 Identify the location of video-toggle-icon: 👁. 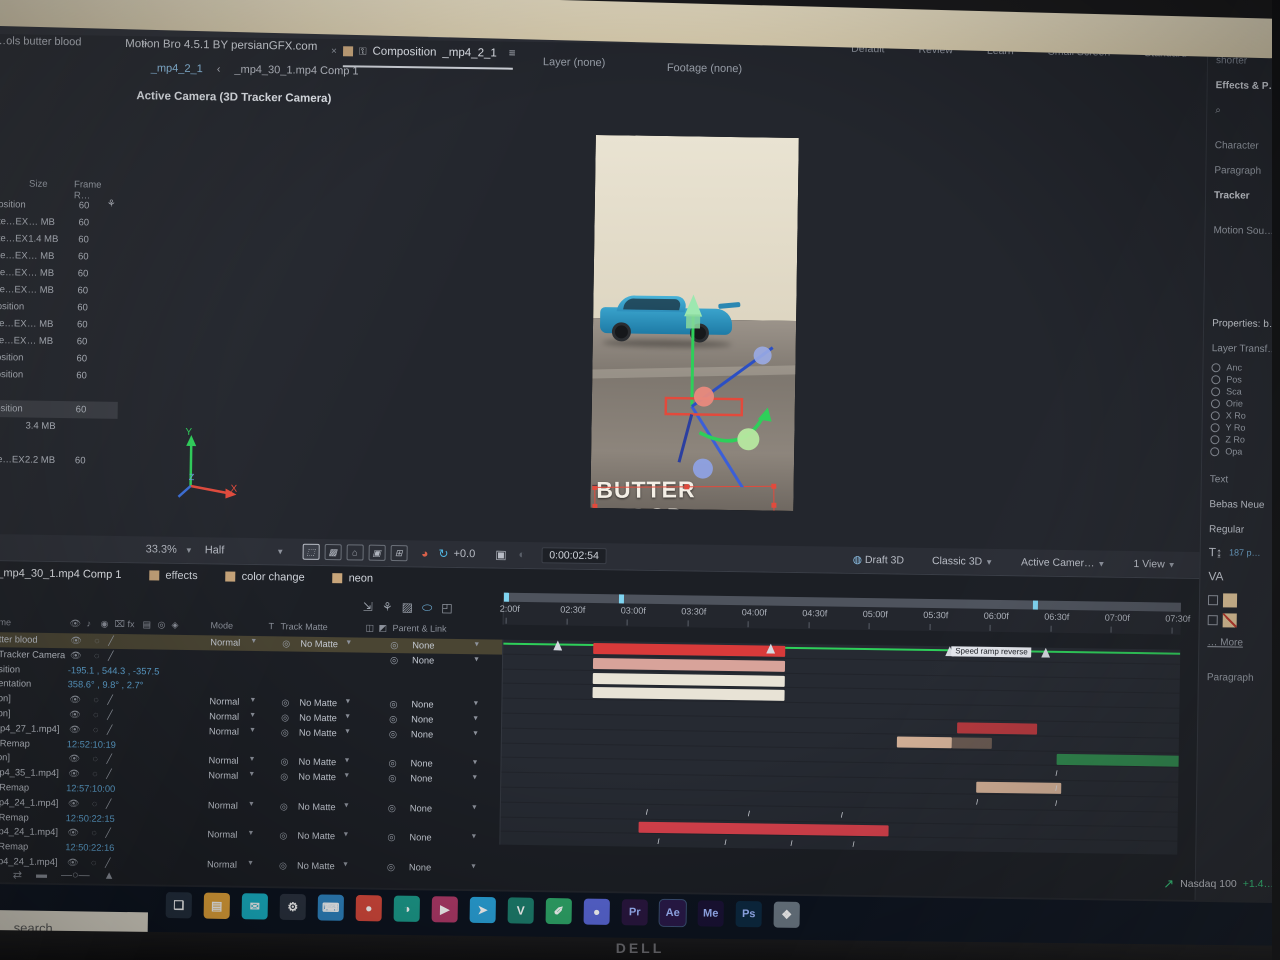
(75, 623).